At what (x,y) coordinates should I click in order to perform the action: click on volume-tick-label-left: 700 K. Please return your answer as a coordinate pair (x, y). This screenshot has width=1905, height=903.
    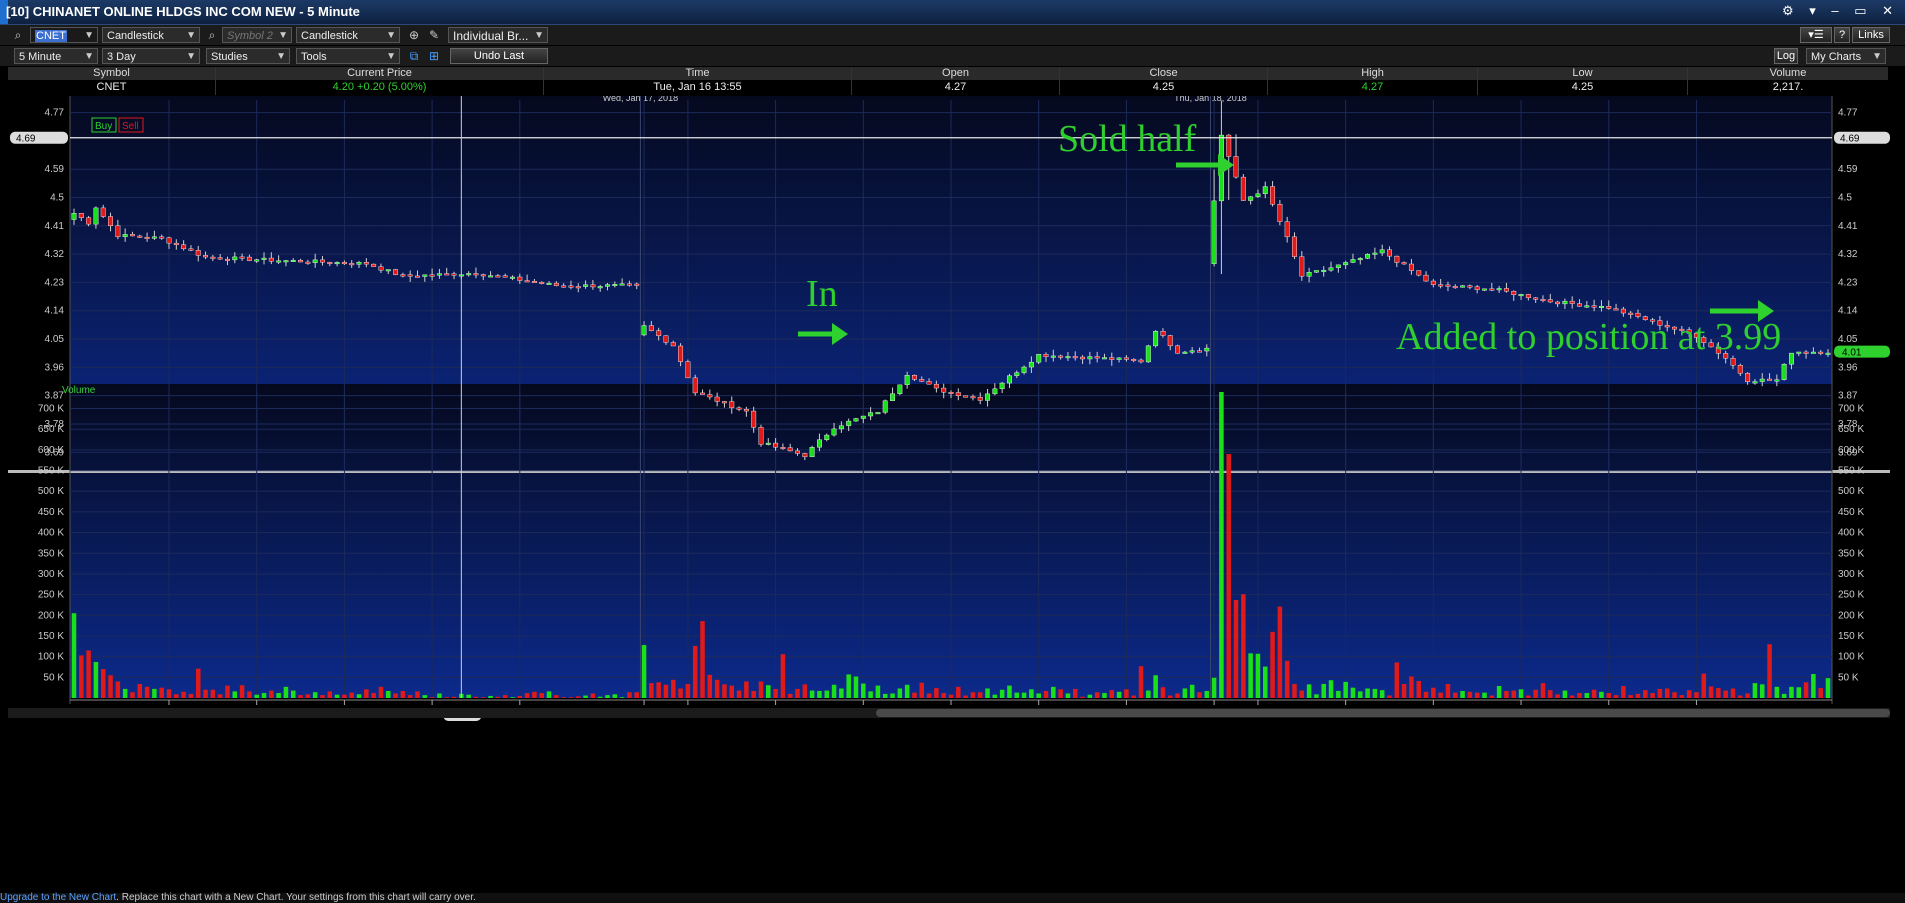
    Looking at the image, I should click on (51, 409).